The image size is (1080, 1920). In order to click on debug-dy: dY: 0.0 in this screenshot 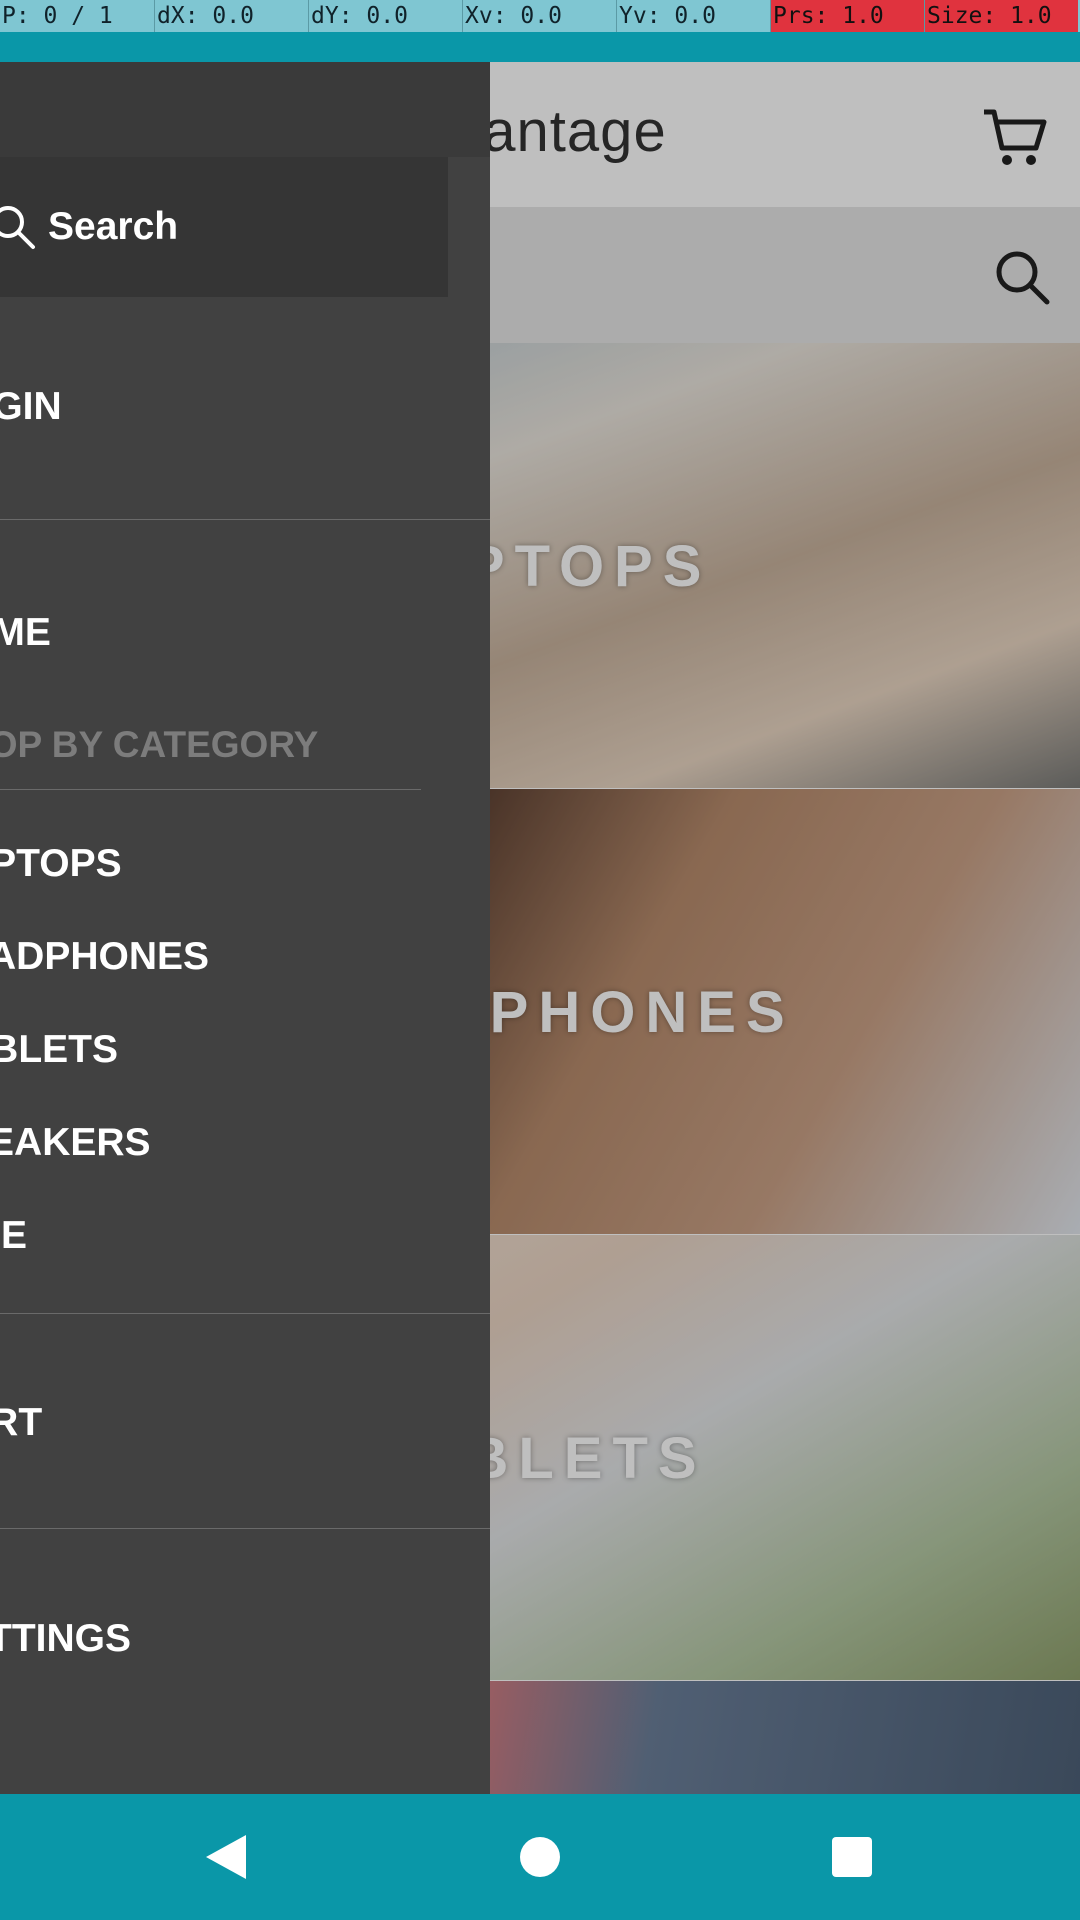, I will do `click(385, 16)`.